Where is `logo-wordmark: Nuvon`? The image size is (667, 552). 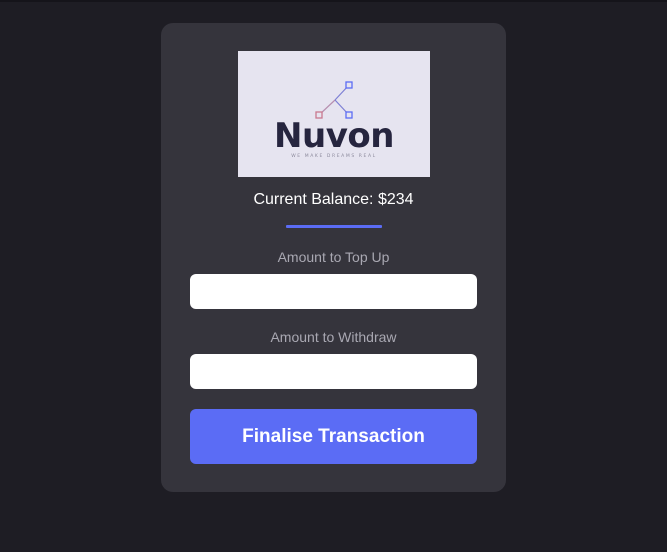 logo-wordmark: Nuvon is located at coordinates (334, 136).